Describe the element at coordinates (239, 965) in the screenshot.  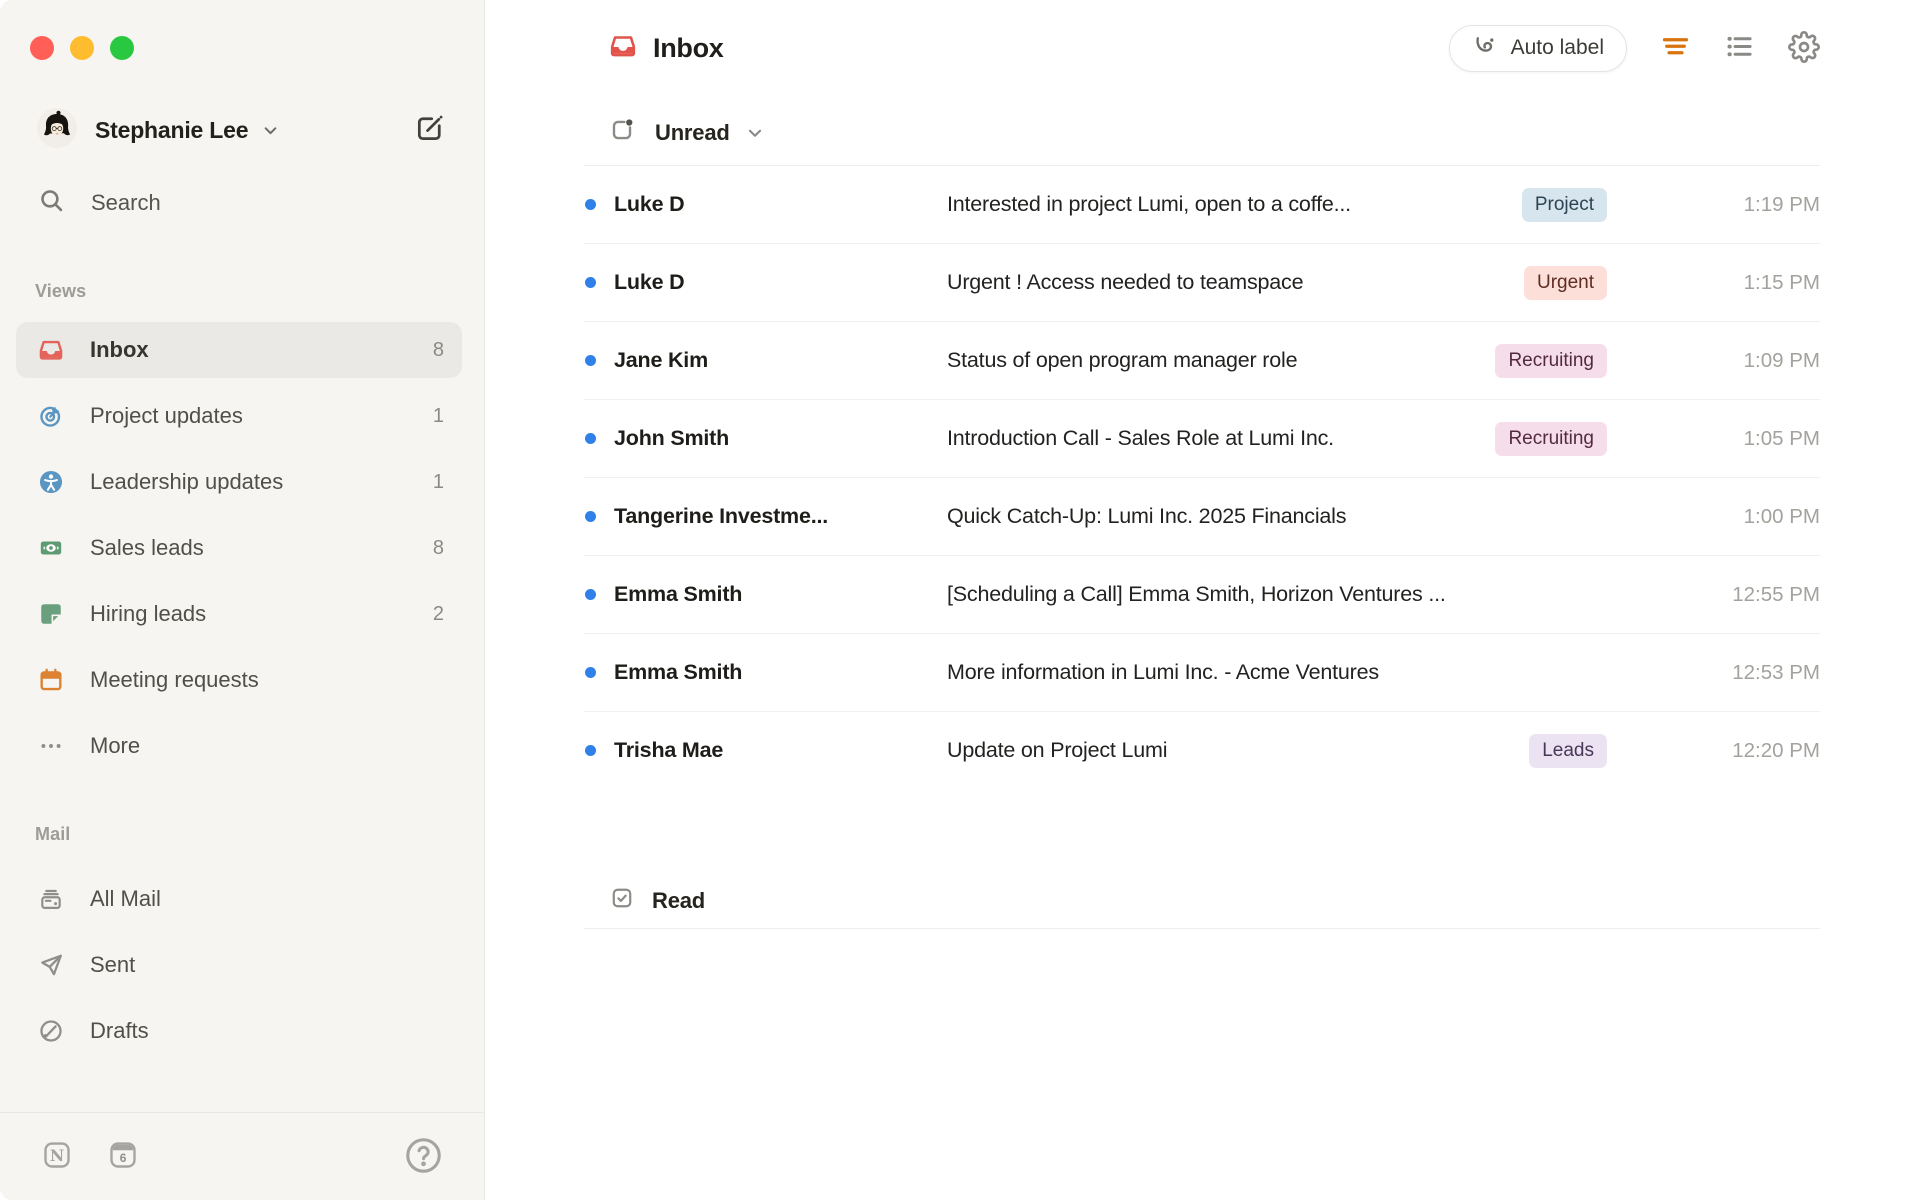
I see `sidebar-item-sent: Sent` at that location.